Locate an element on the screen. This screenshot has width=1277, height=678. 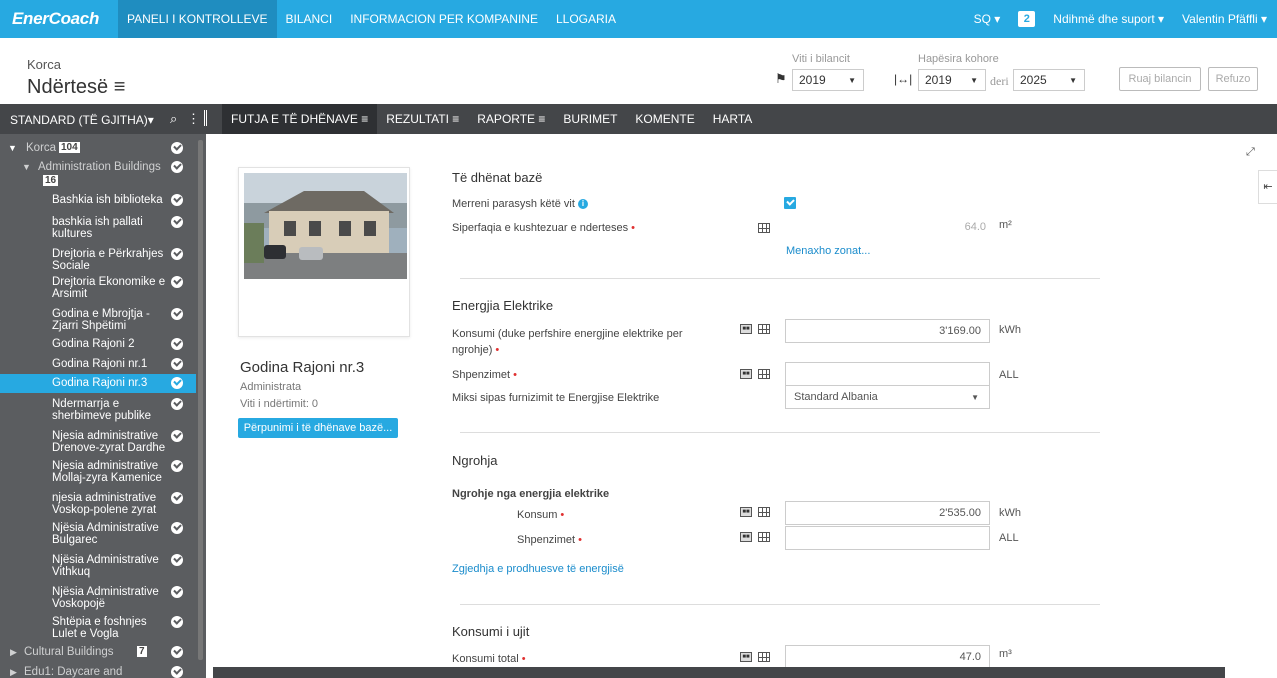
tree-item-selected: Godina Rajoni nr.3 is located at coordinates (98, 383).